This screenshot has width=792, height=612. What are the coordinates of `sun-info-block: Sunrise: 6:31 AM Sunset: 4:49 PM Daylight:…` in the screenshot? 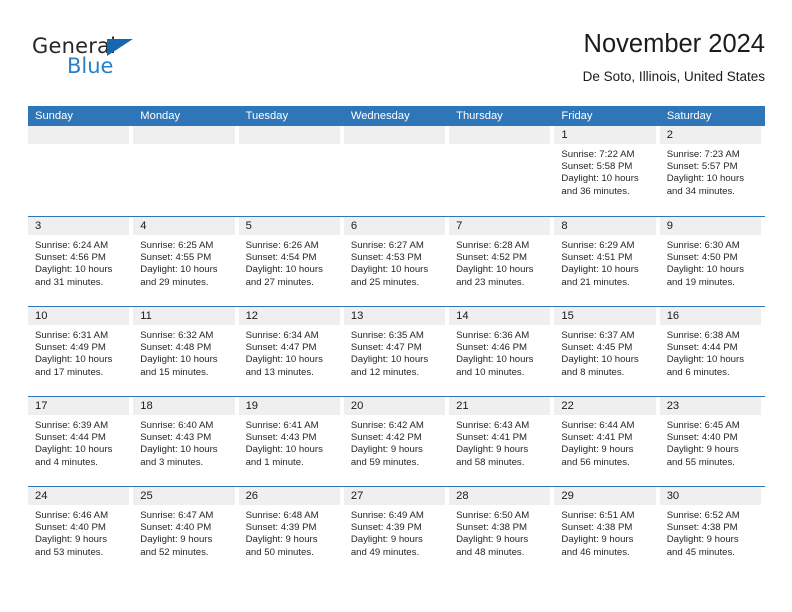 It's located at (80, 352).